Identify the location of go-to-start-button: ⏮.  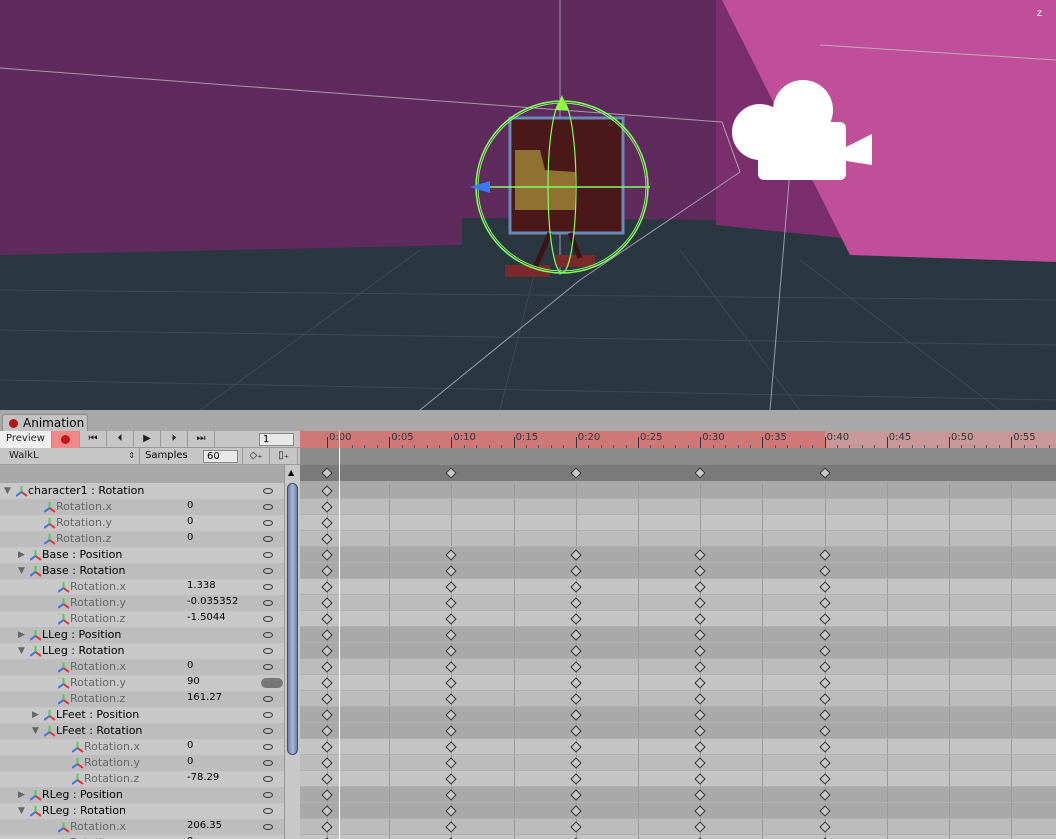
(93, 439).